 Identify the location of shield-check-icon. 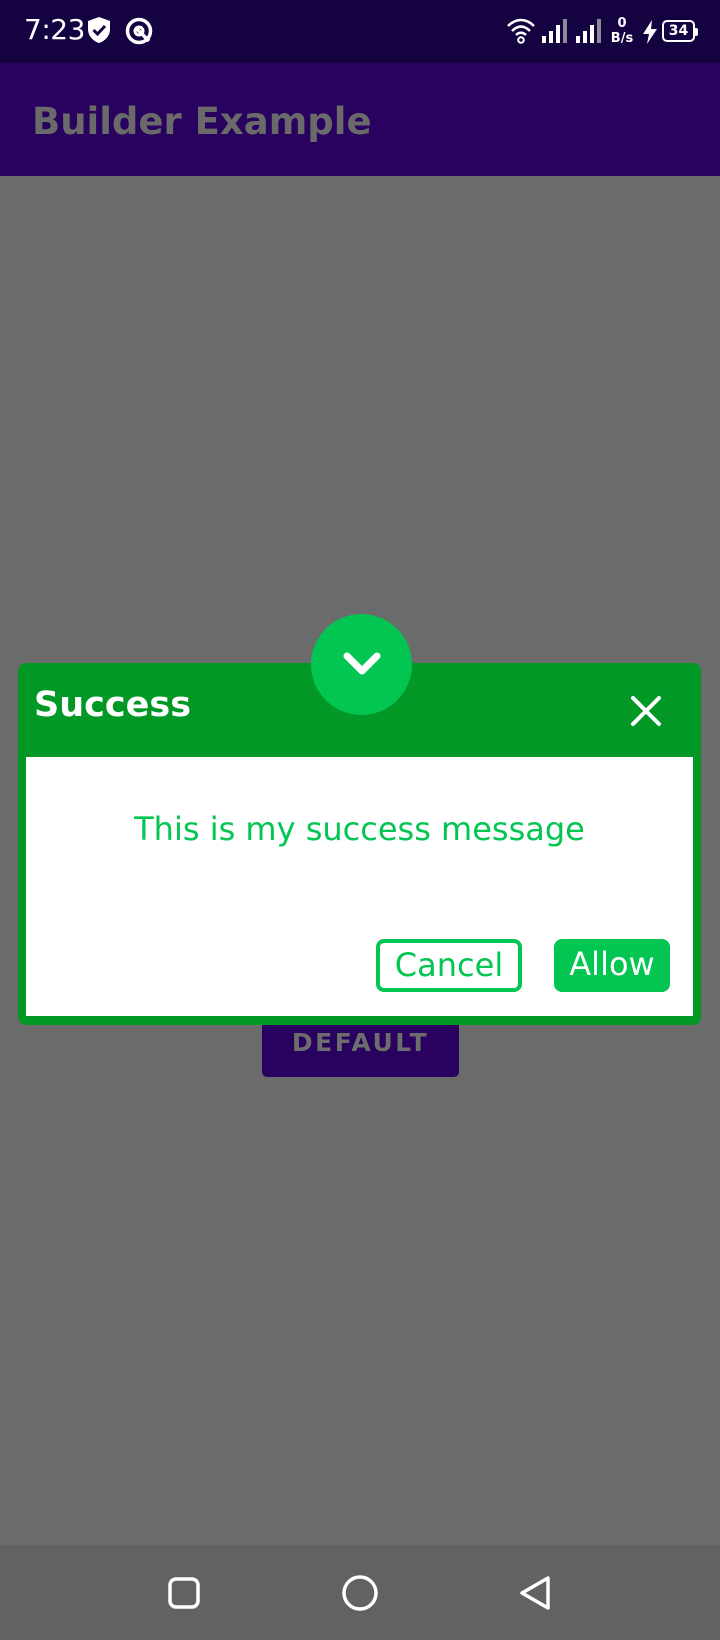
(99, 32).